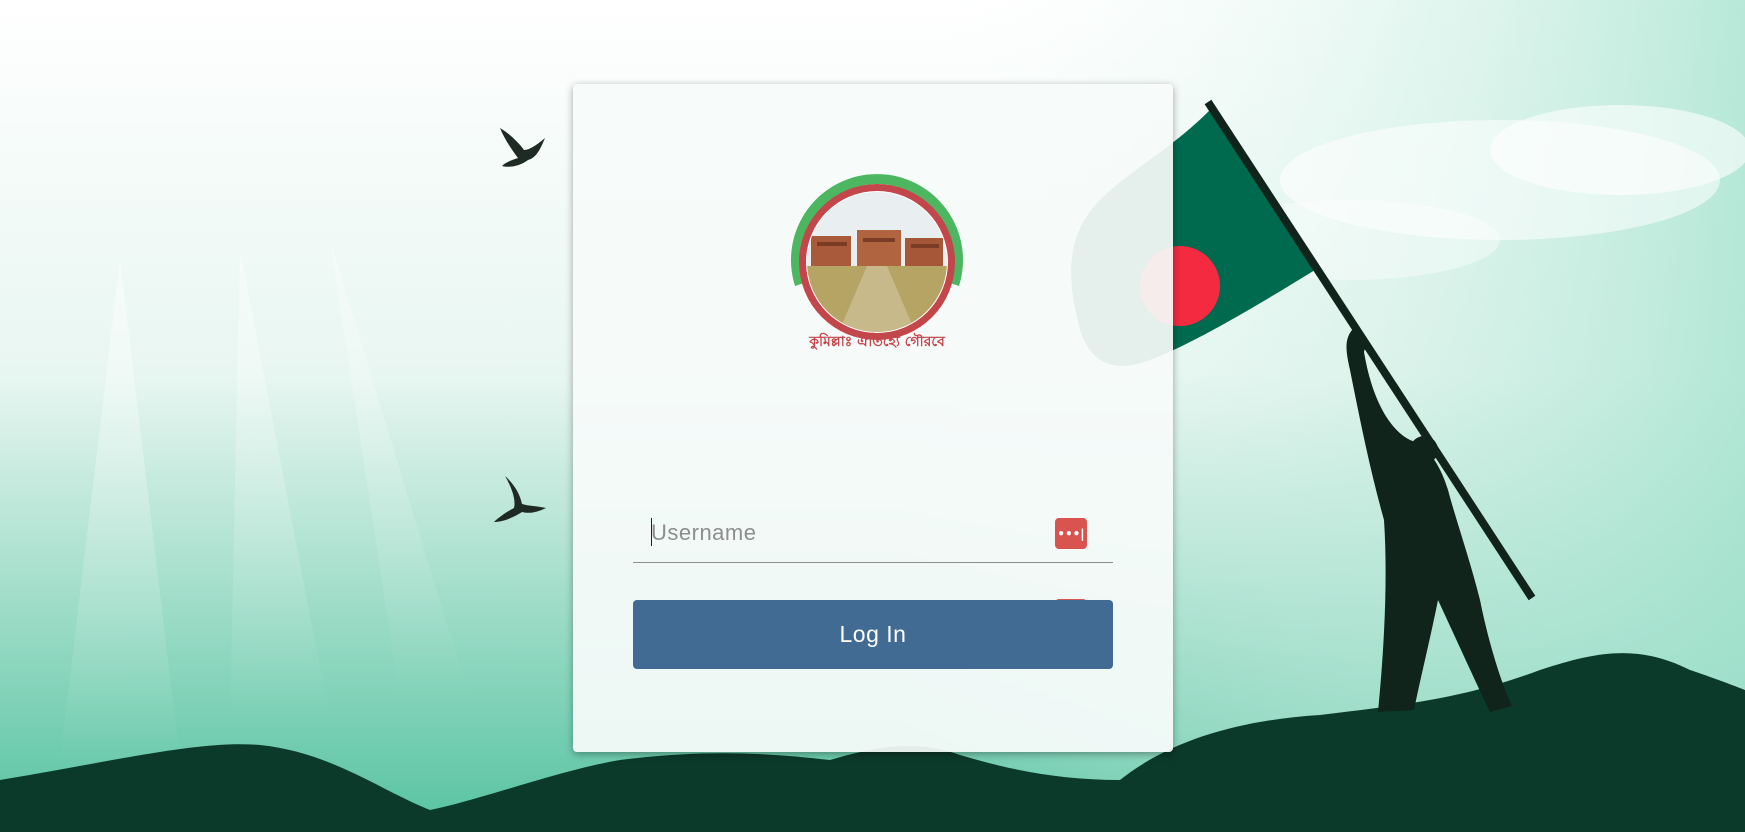 The height and width of the screenshot is (832, 1745). I want to click on password-dots-icon: •••|, so click(1071, 533).